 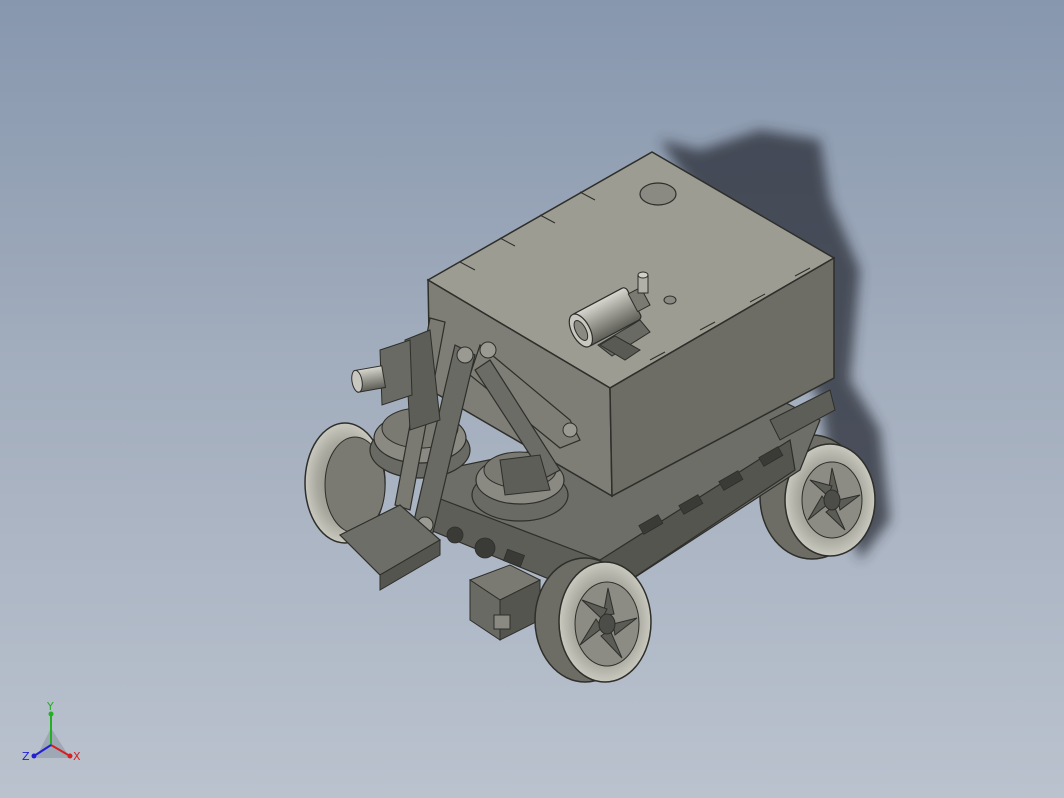 I want to click on front-ultrasonic-sensor, so click(x=381, y=372).